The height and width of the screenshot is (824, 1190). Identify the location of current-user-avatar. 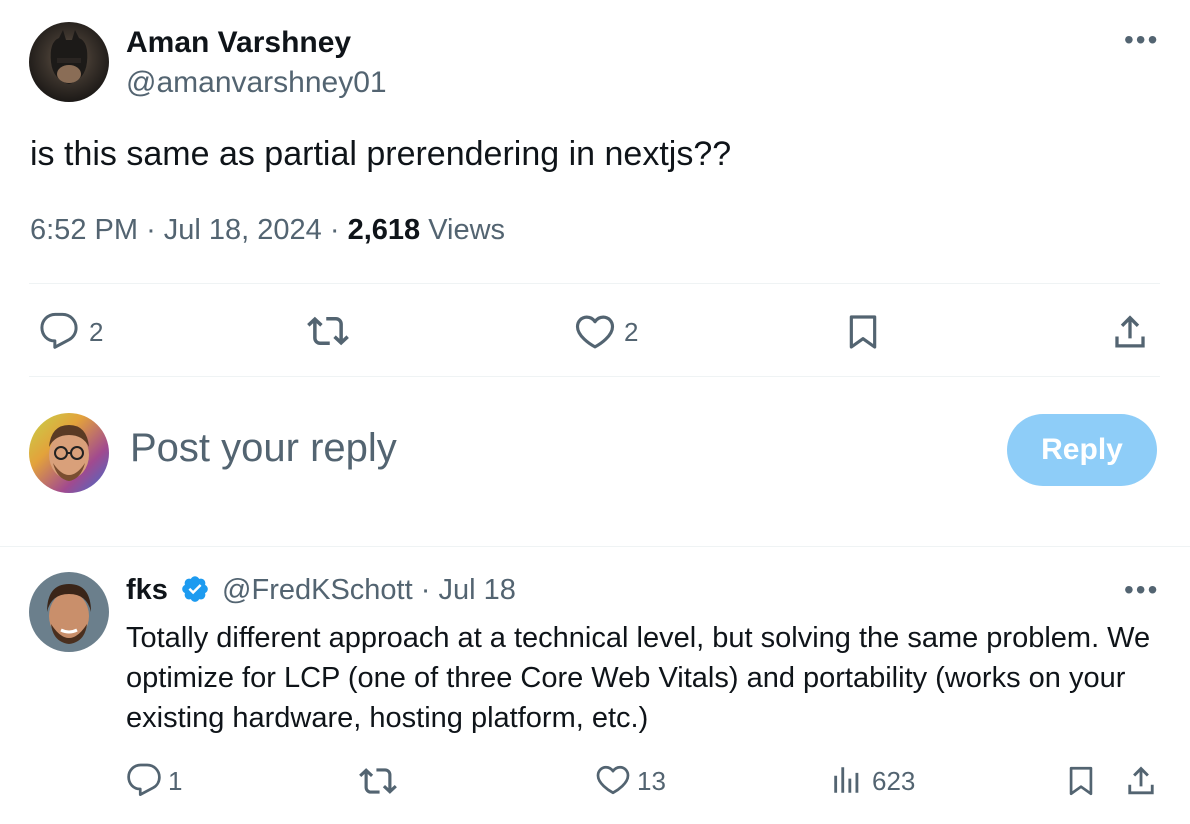
(69, 453).